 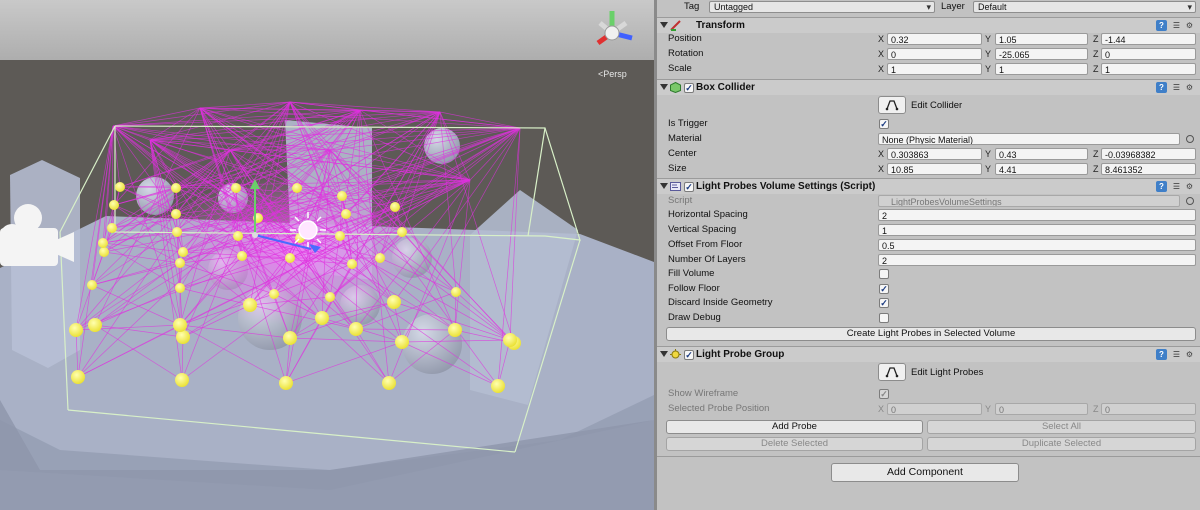 I want to click on object-picker-icon, so click(x=1190, y=139).